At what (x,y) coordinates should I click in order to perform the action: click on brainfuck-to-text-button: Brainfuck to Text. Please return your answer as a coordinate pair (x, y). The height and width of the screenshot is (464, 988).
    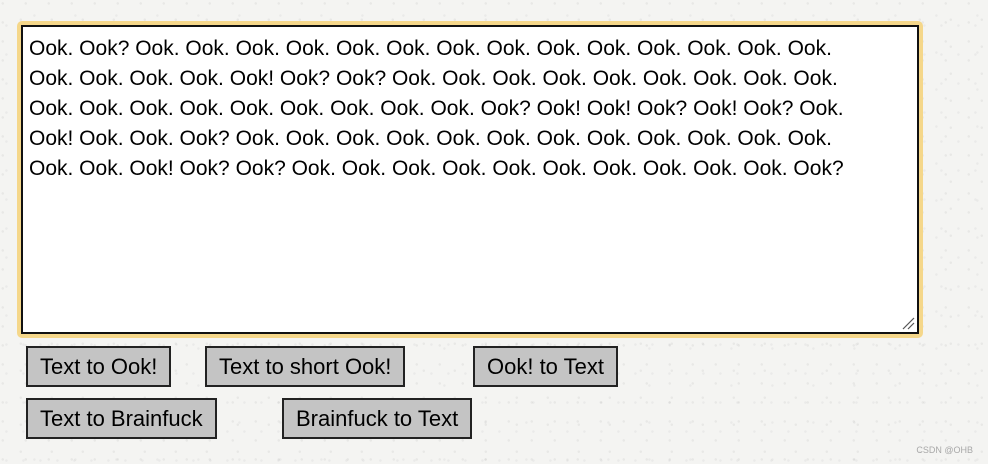
    Looking at the image, I should click on (377, 418).